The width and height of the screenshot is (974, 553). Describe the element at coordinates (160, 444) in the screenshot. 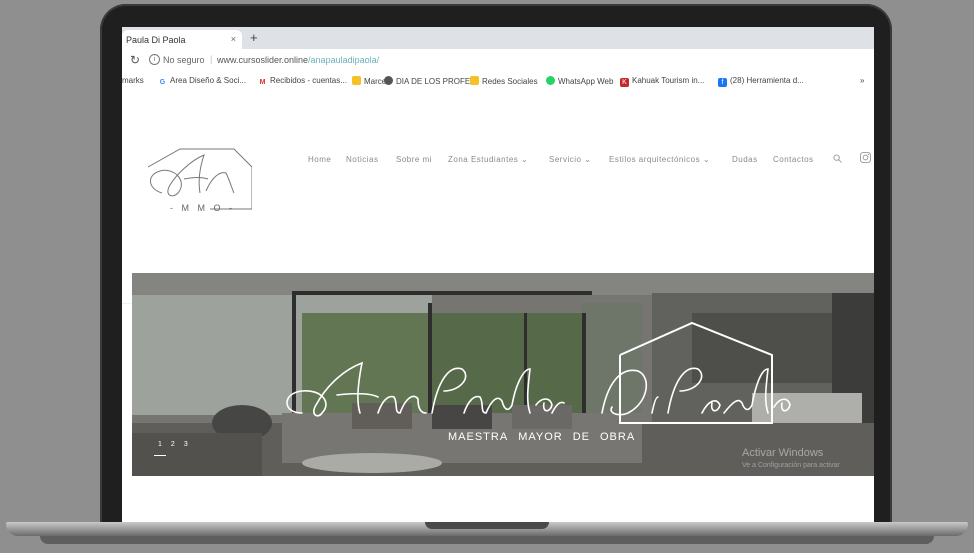

I see `slide-dot: 1` at that location.